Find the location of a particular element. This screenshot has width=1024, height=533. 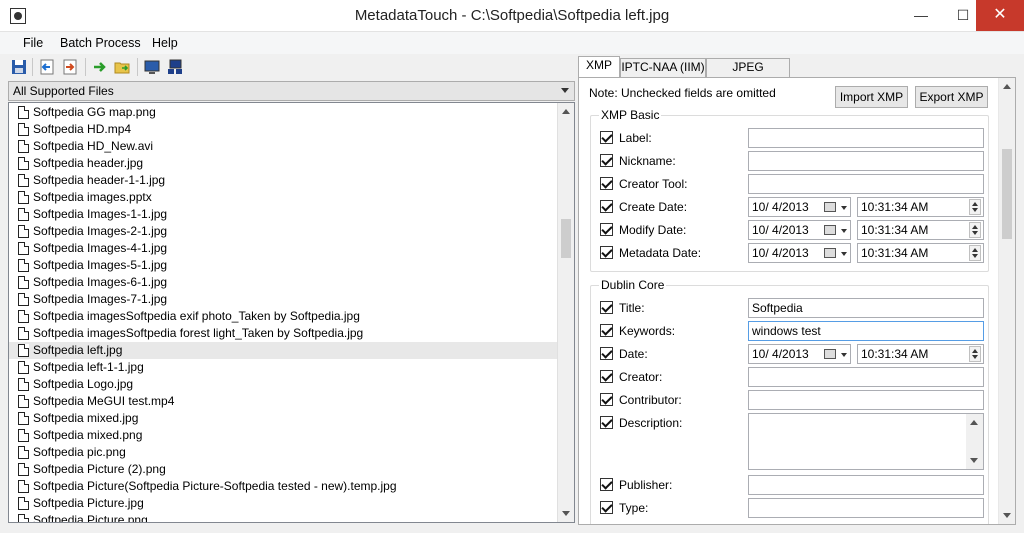

menu-batch-process: Batch Process is located at coordinates (100, 43).